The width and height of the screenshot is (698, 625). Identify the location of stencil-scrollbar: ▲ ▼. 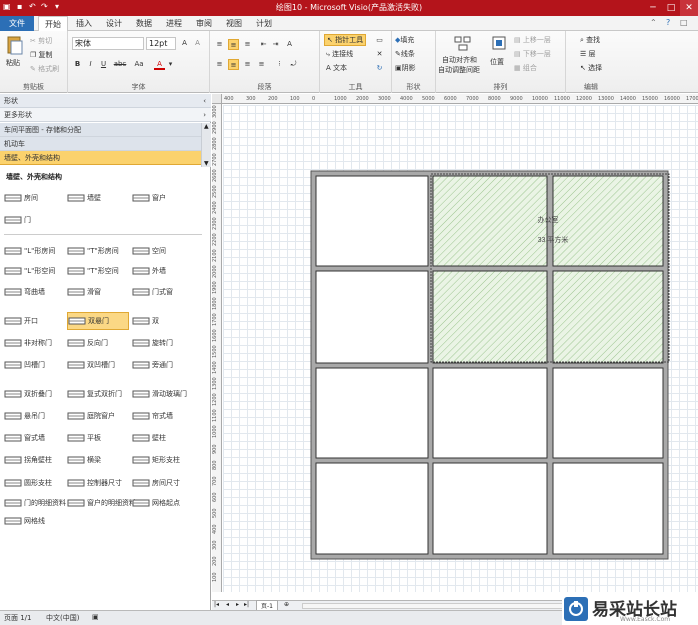
(206, 145).